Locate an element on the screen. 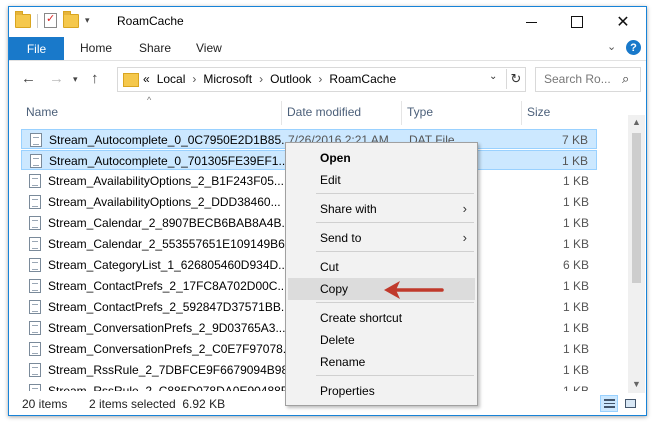  breadcrumb-outlook: Outlook is located at coordinates (290, 79).